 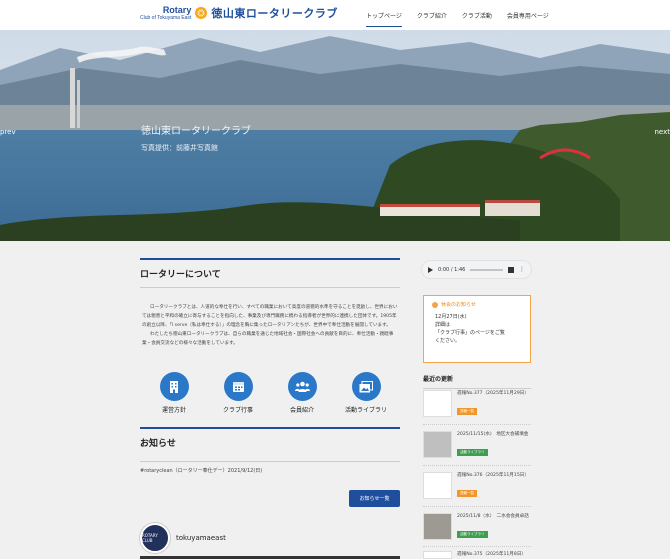 What do you see at coordinates (301, 410) in the screenshot?
I see `quick-link-label: 会員紹介` at bounding box center [301, 410].